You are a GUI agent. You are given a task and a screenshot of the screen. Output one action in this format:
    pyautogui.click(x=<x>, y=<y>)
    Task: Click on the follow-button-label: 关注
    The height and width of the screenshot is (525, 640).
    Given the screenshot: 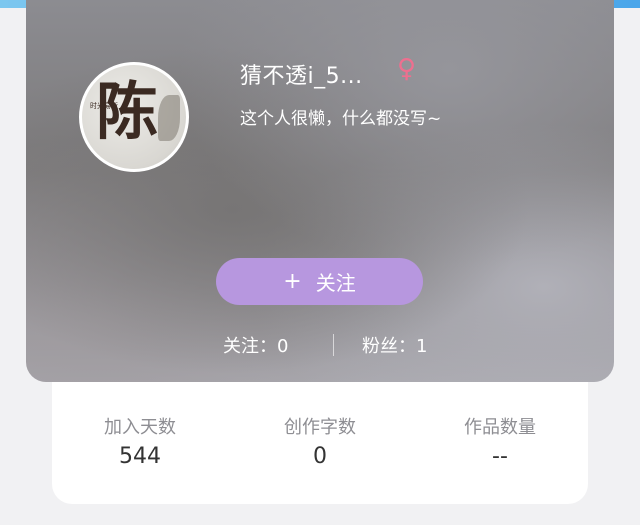 What is the action you would take?
    pyautogui.click(x=335, y=283)
    